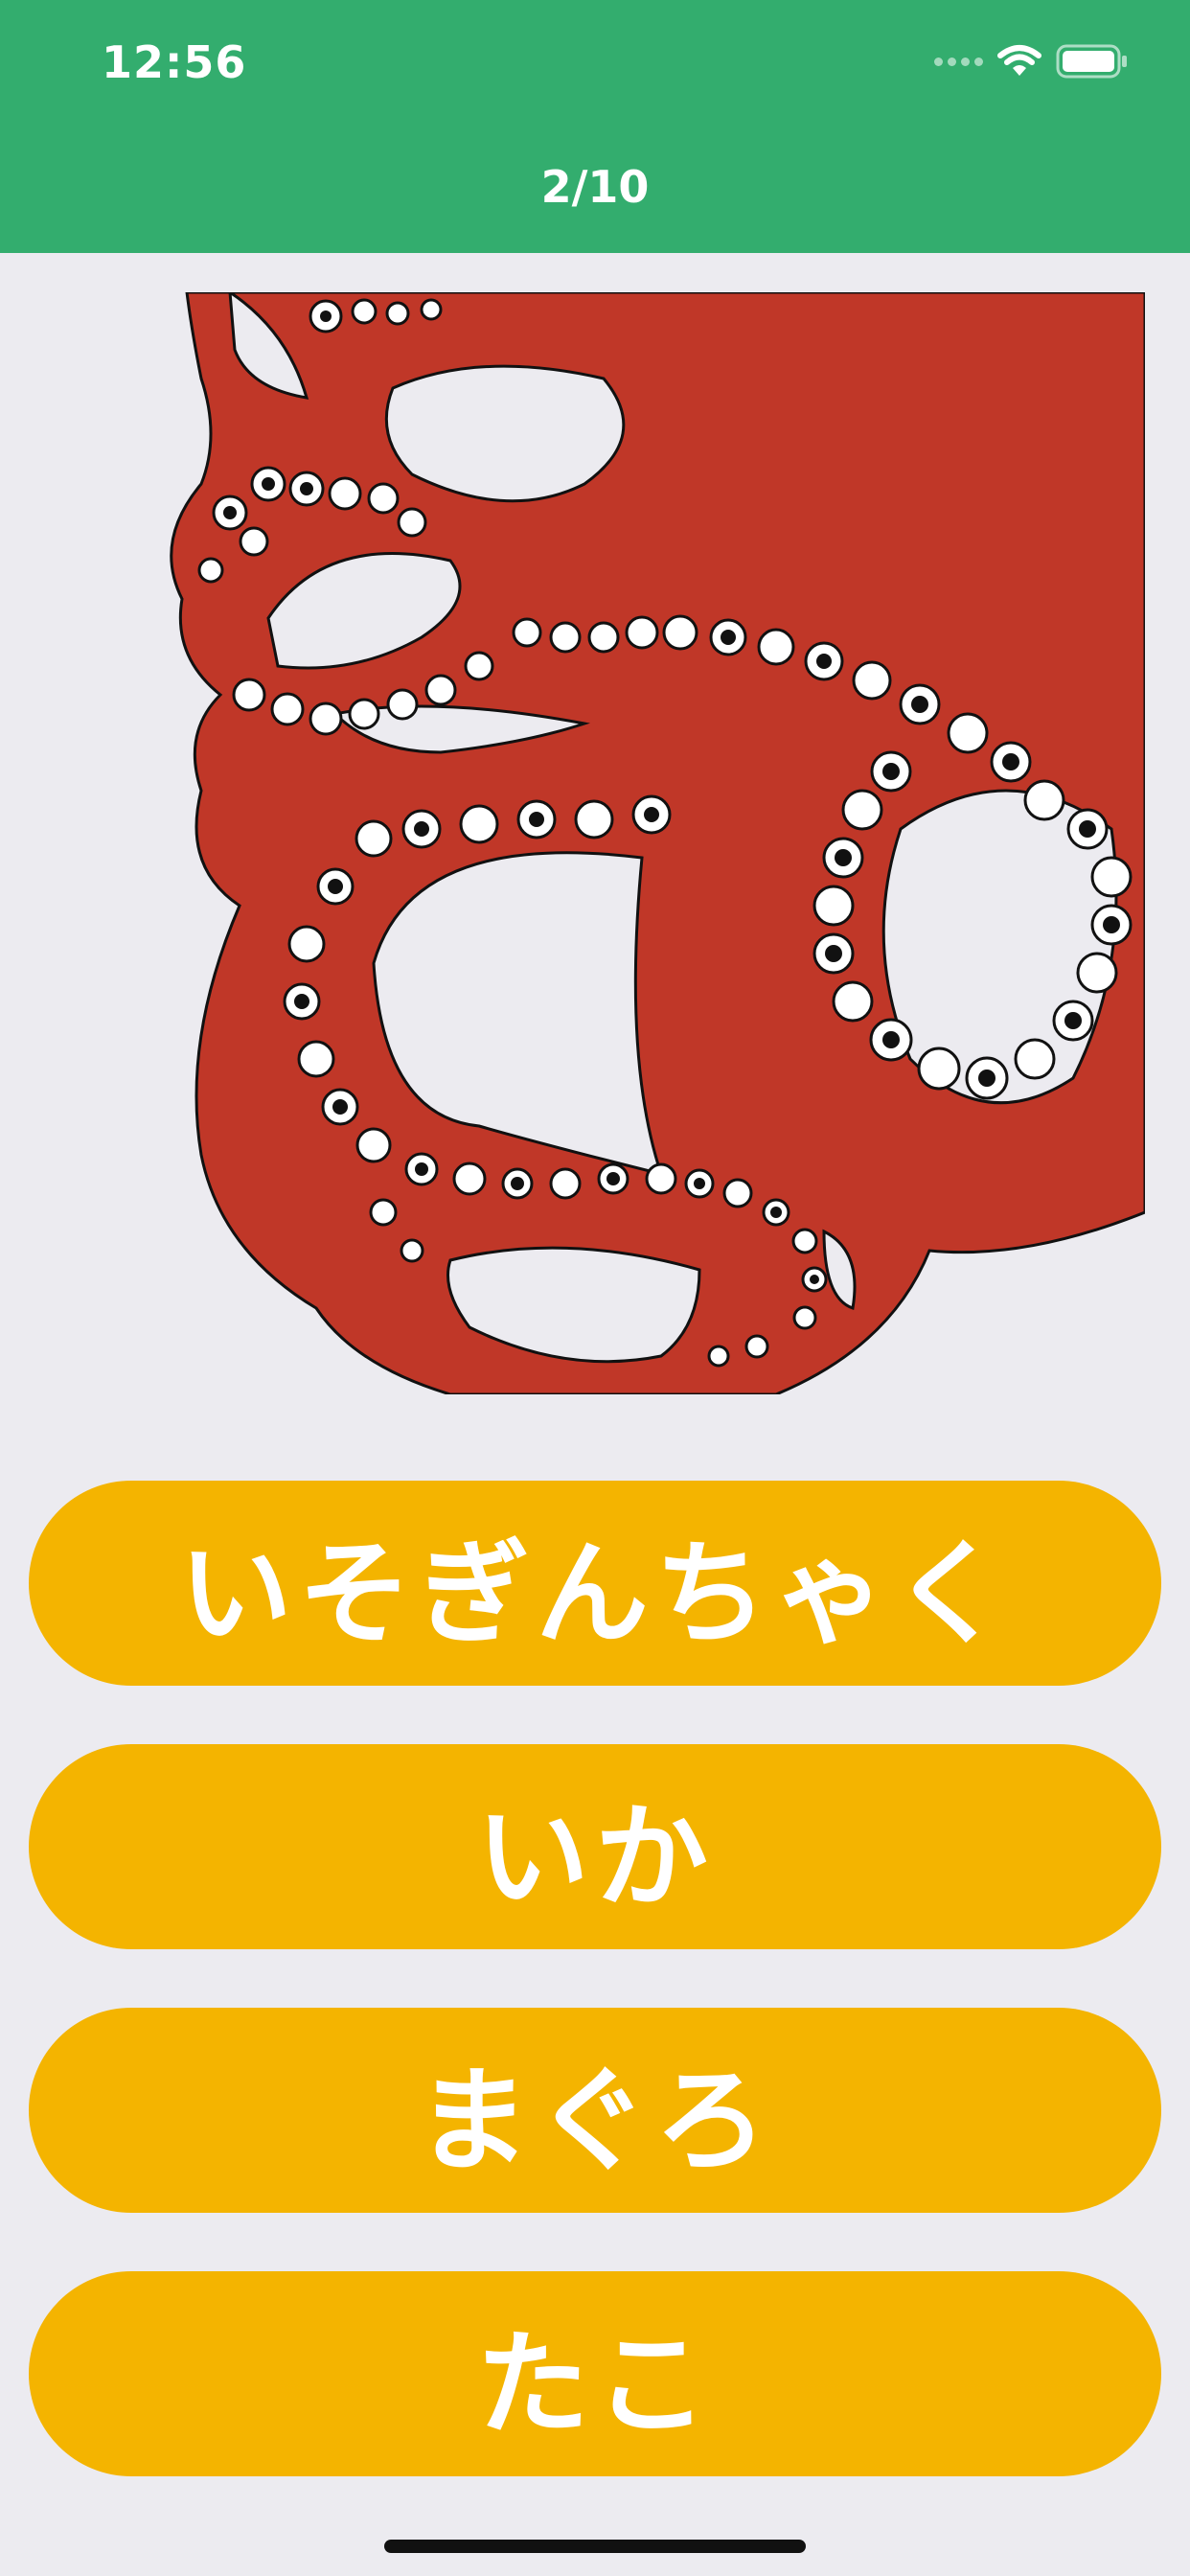 This screenshot has height=2576, width=1190. I want to click on home-indicator, so click(595, 2546).